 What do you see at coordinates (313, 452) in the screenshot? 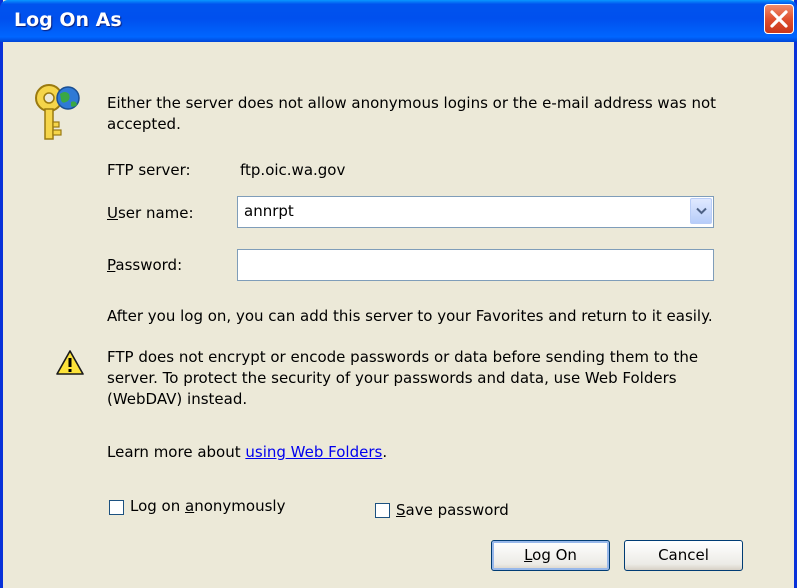
I see `web-folders-link: using Web Folders` at bounding box center [313, 452].